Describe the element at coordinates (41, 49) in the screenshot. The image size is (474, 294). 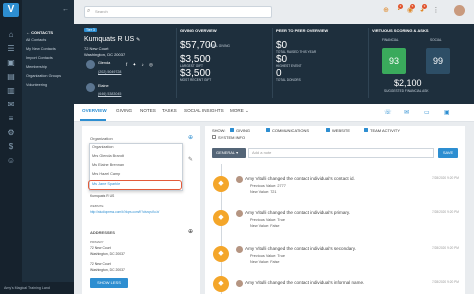
I see `nav-item-my-new-contacts: My New Contacts` at that location.